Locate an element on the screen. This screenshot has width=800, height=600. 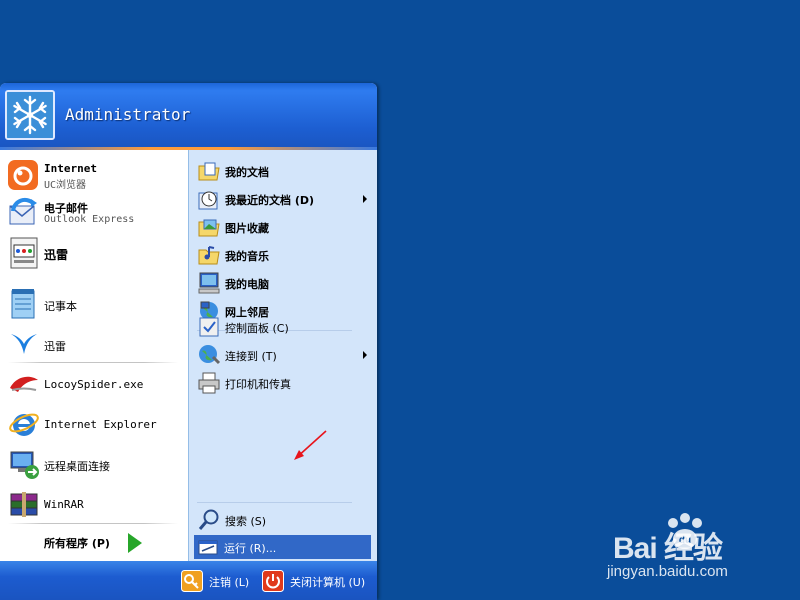
logoff-button: 注销 (L) is located at coordinates (219, 581).